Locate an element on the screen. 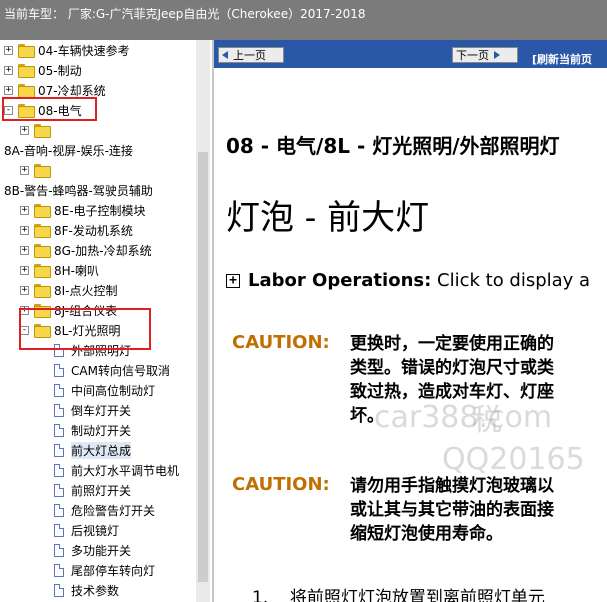 The height and width of the screenshot is (602, 607). tree-item-label: 07-冷却系统 is located at coordinates (72, 90).